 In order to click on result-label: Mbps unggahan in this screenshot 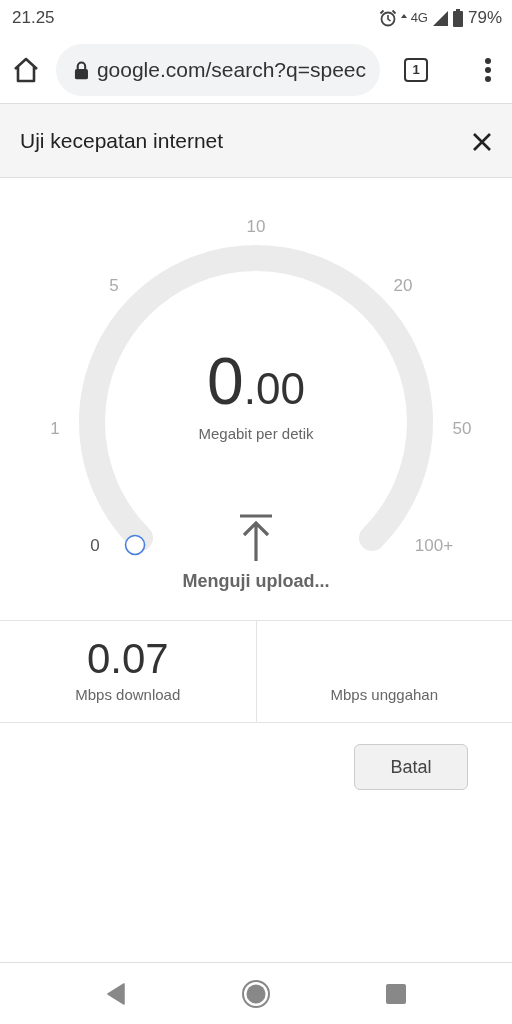, I will do `click(384, 694)`.